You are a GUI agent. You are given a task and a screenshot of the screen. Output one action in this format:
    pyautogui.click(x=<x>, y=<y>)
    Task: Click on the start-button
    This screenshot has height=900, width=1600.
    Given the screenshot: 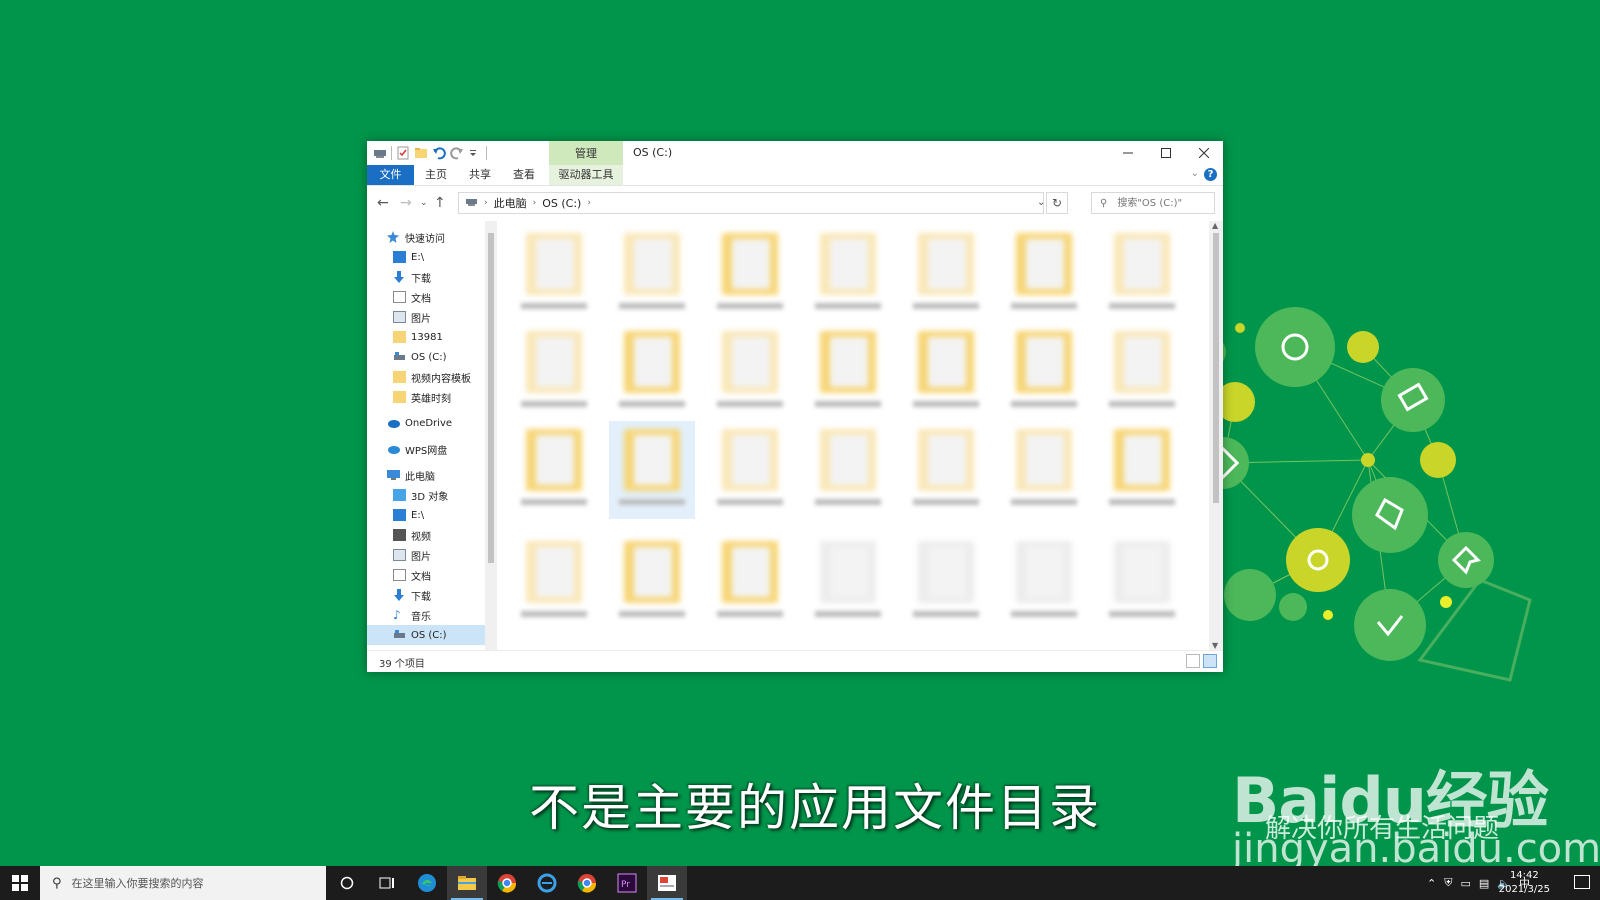 What is the action you would take?
    pyautogui.click(x=20, y=883)
    